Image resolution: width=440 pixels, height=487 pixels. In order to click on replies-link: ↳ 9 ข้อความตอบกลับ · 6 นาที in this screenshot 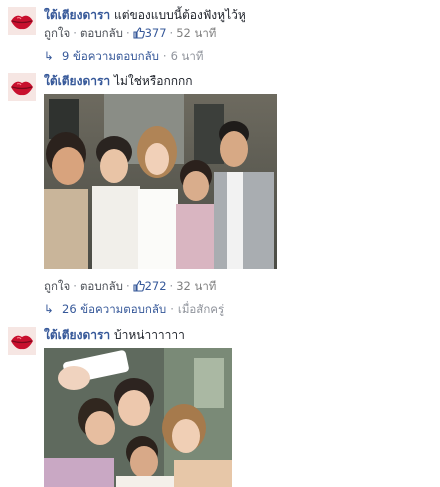, I will do `click(123, 56)`.